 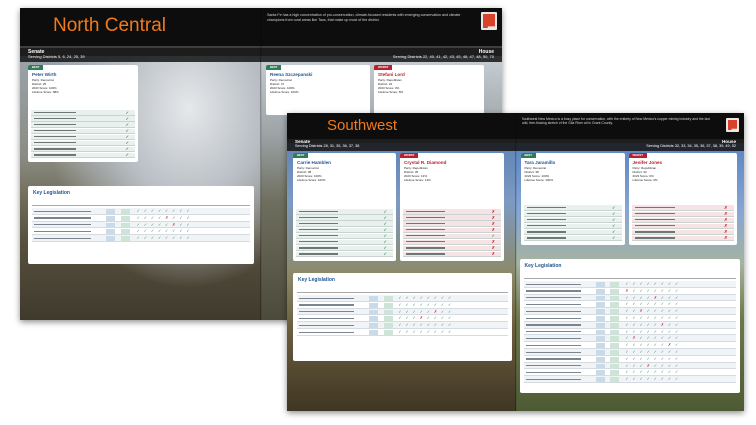 I want to click on lifetime-score: Lifetime Score: 100%, so click(x=311, y=180).